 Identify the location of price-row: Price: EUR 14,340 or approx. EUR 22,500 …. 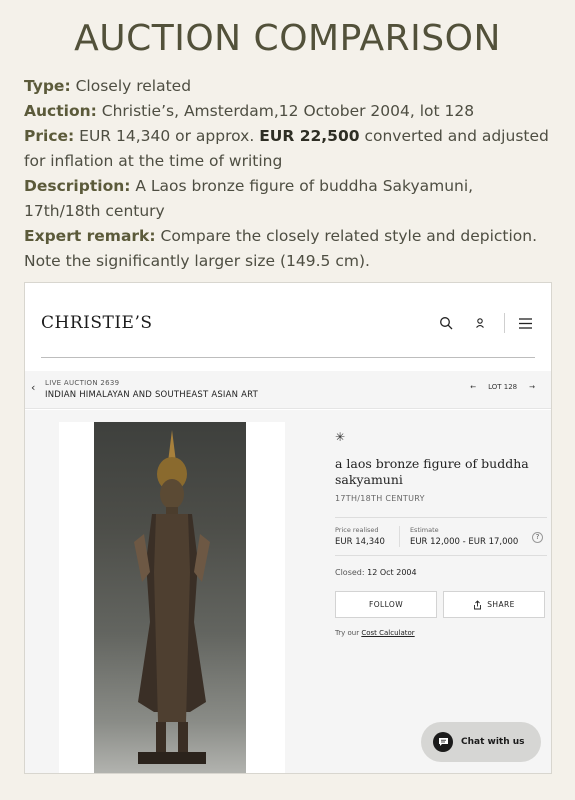
(289, 149).